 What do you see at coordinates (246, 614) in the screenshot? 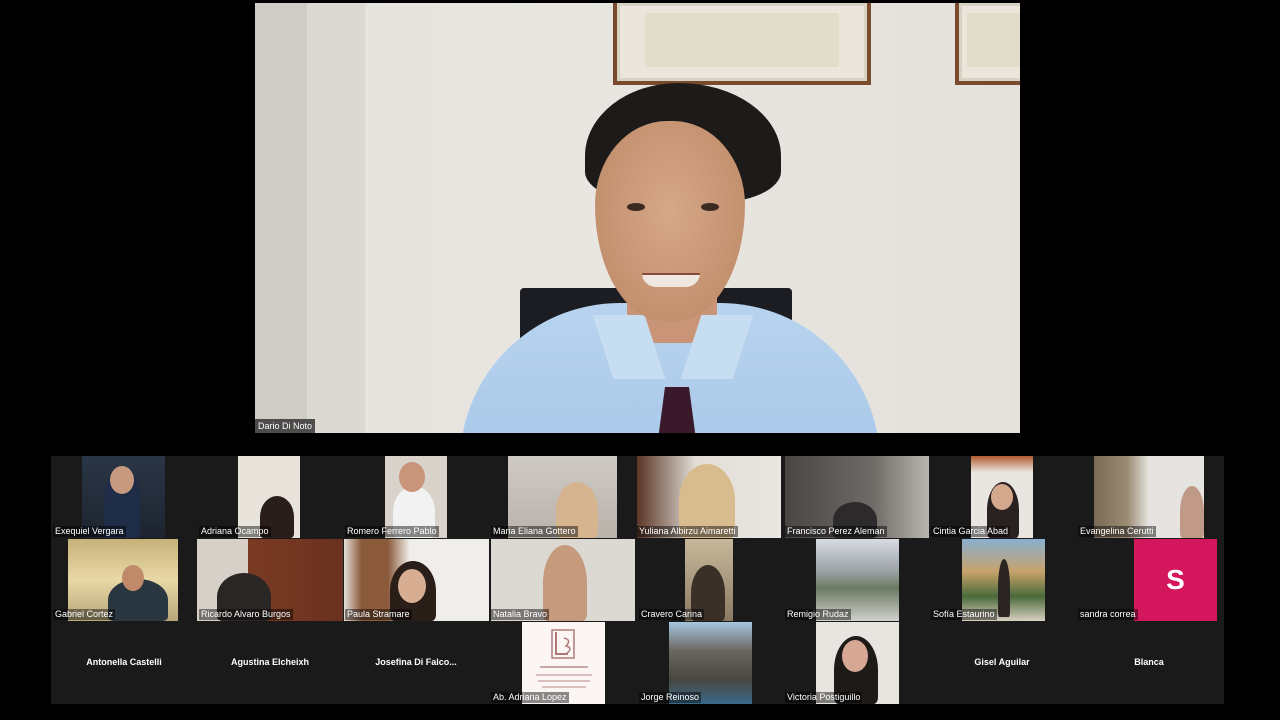
I see `participant-name: Ricardo Alvaro Burgos` at bounding box center [246, 614].